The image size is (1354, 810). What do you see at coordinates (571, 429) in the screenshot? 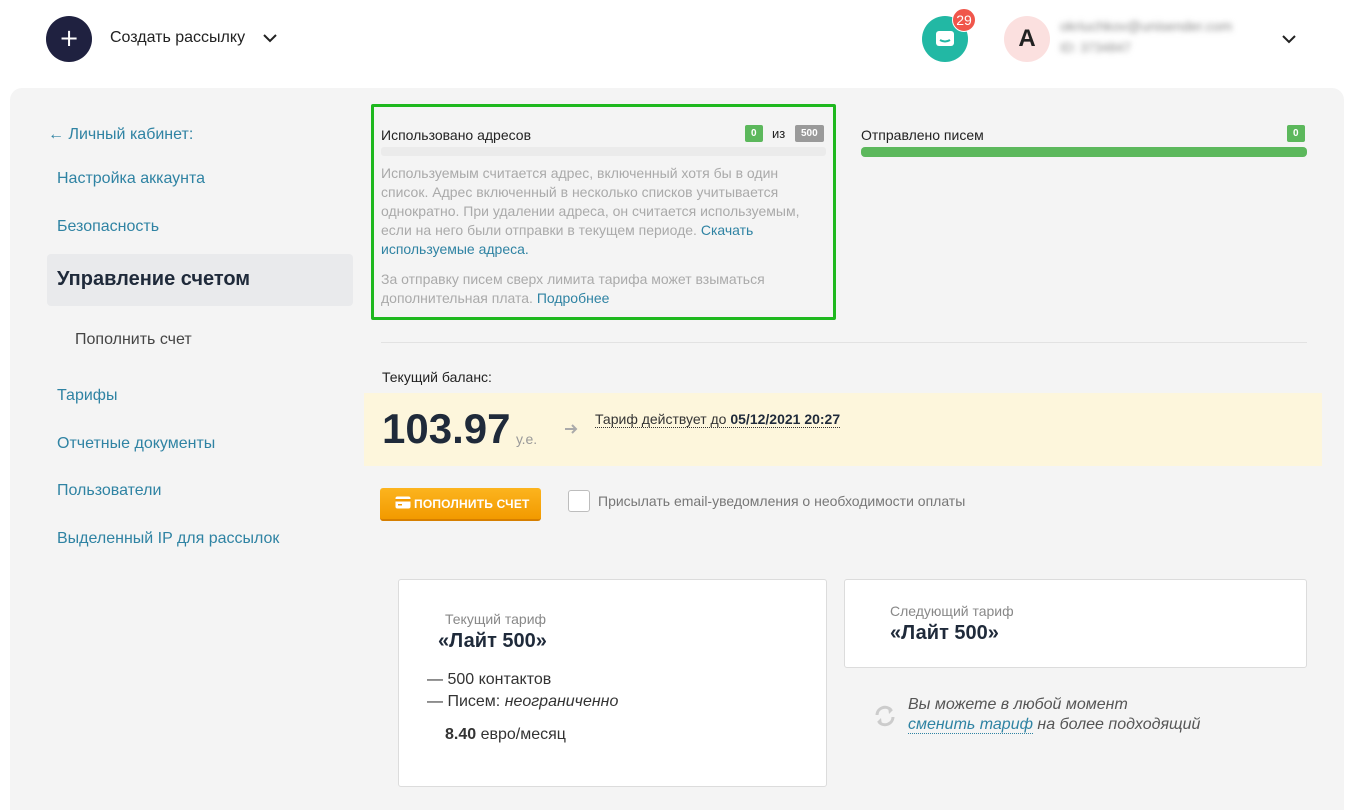
I see `arrow-right-icon` at bounding box center [571, 429].